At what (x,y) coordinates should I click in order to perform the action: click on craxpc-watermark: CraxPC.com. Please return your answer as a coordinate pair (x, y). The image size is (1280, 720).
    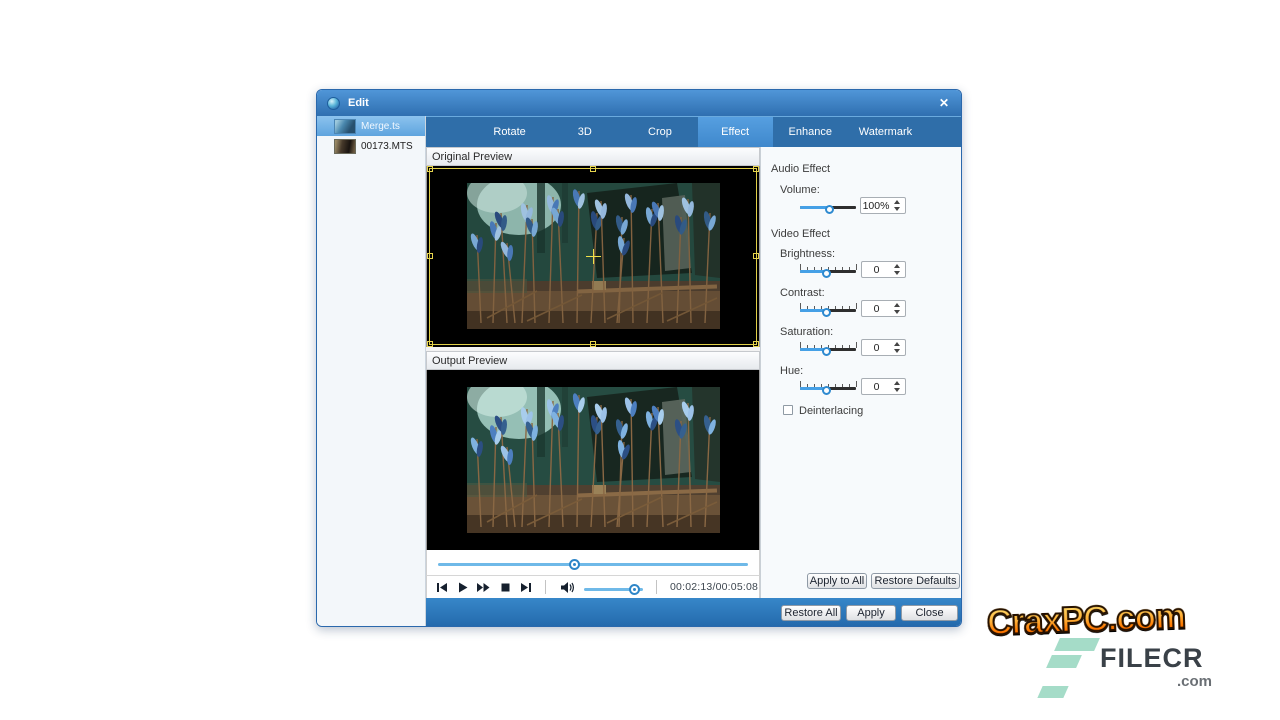
    Looking at the image, I should click on (1085, 620).